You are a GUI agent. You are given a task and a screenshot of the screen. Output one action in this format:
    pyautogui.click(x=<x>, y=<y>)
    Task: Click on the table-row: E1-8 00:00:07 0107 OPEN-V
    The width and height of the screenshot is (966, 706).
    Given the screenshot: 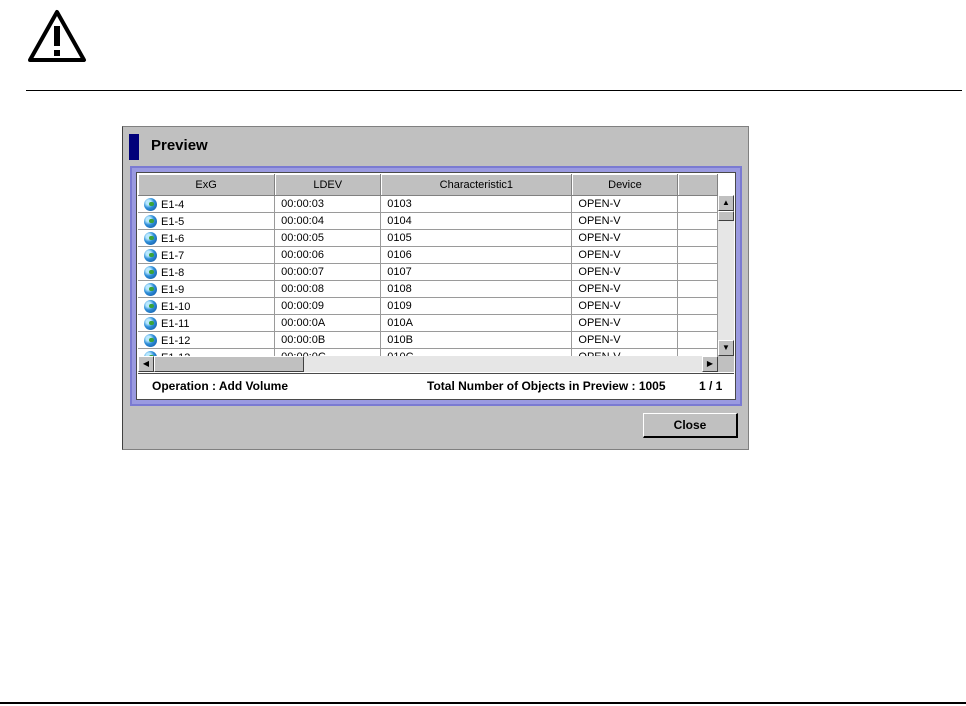 What is the action you would take?
    pyautogui.click(x=428, y=272)
    